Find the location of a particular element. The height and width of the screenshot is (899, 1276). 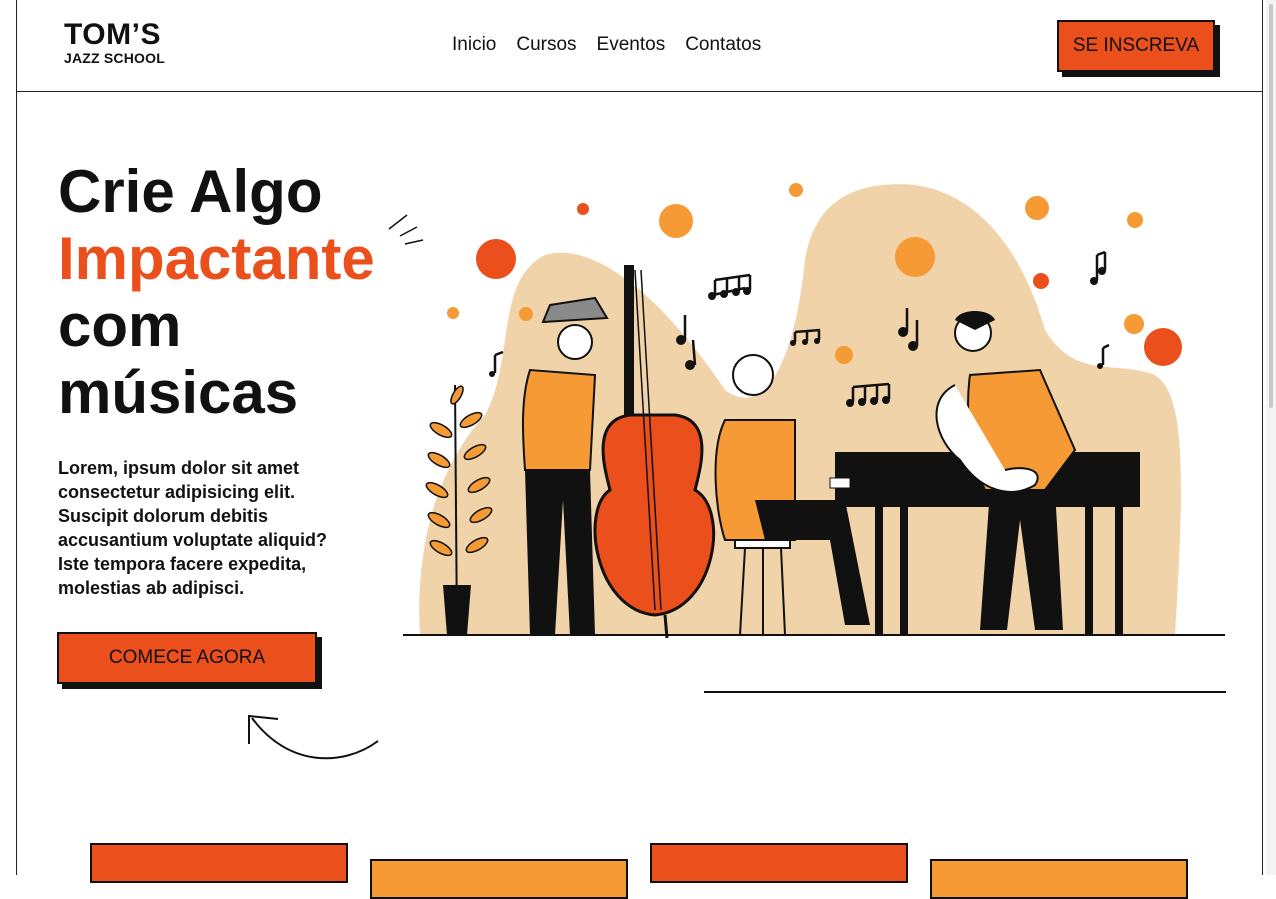

curved-arrow-icon is located at coordinates (313, 737).